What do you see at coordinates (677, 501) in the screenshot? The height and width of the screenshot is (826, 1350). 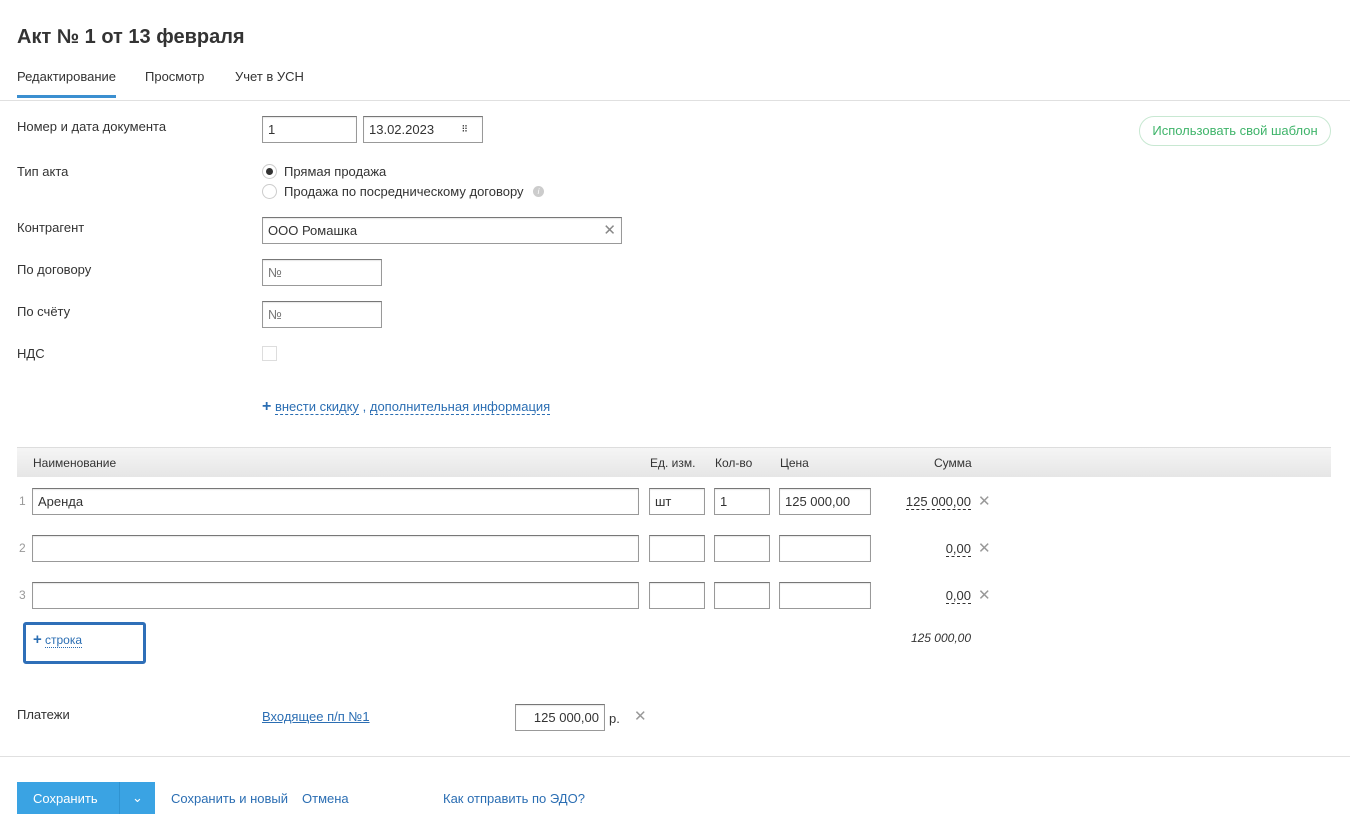 I see `unit-input: шт` at bounding box center [677, 501].